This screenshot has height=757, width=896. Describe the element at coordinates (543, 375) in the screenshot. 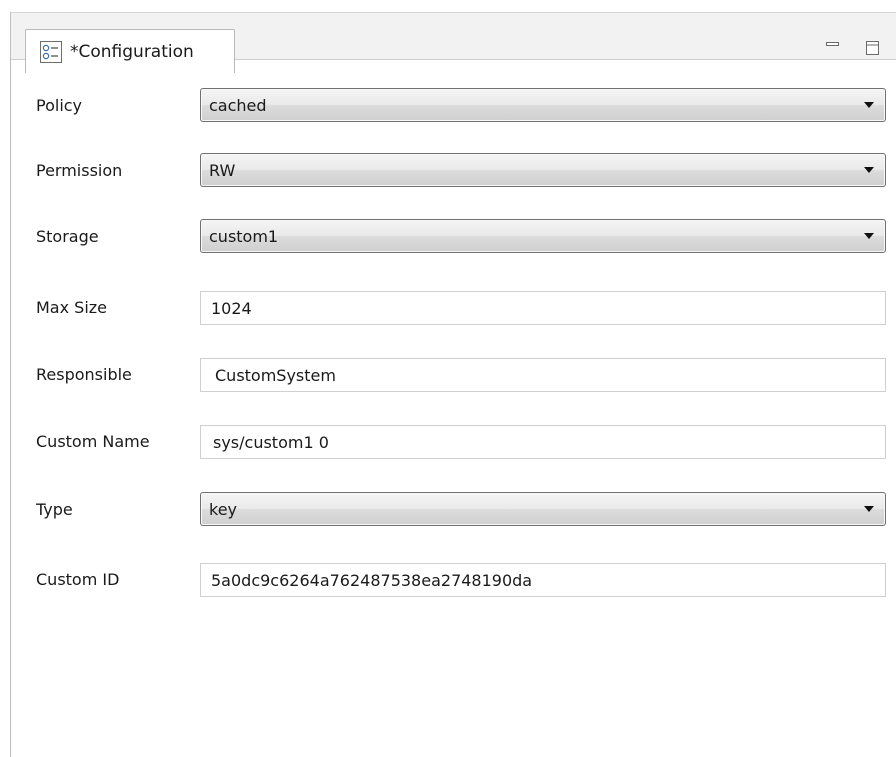

I see `responsible-input` at that location.